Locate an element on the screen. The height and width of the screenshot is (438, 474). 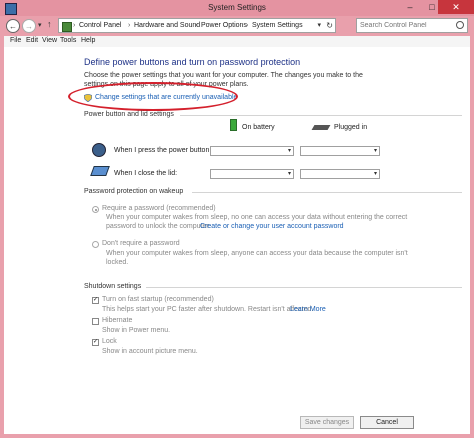
forward-button: → is located at coordinates (29, 26).